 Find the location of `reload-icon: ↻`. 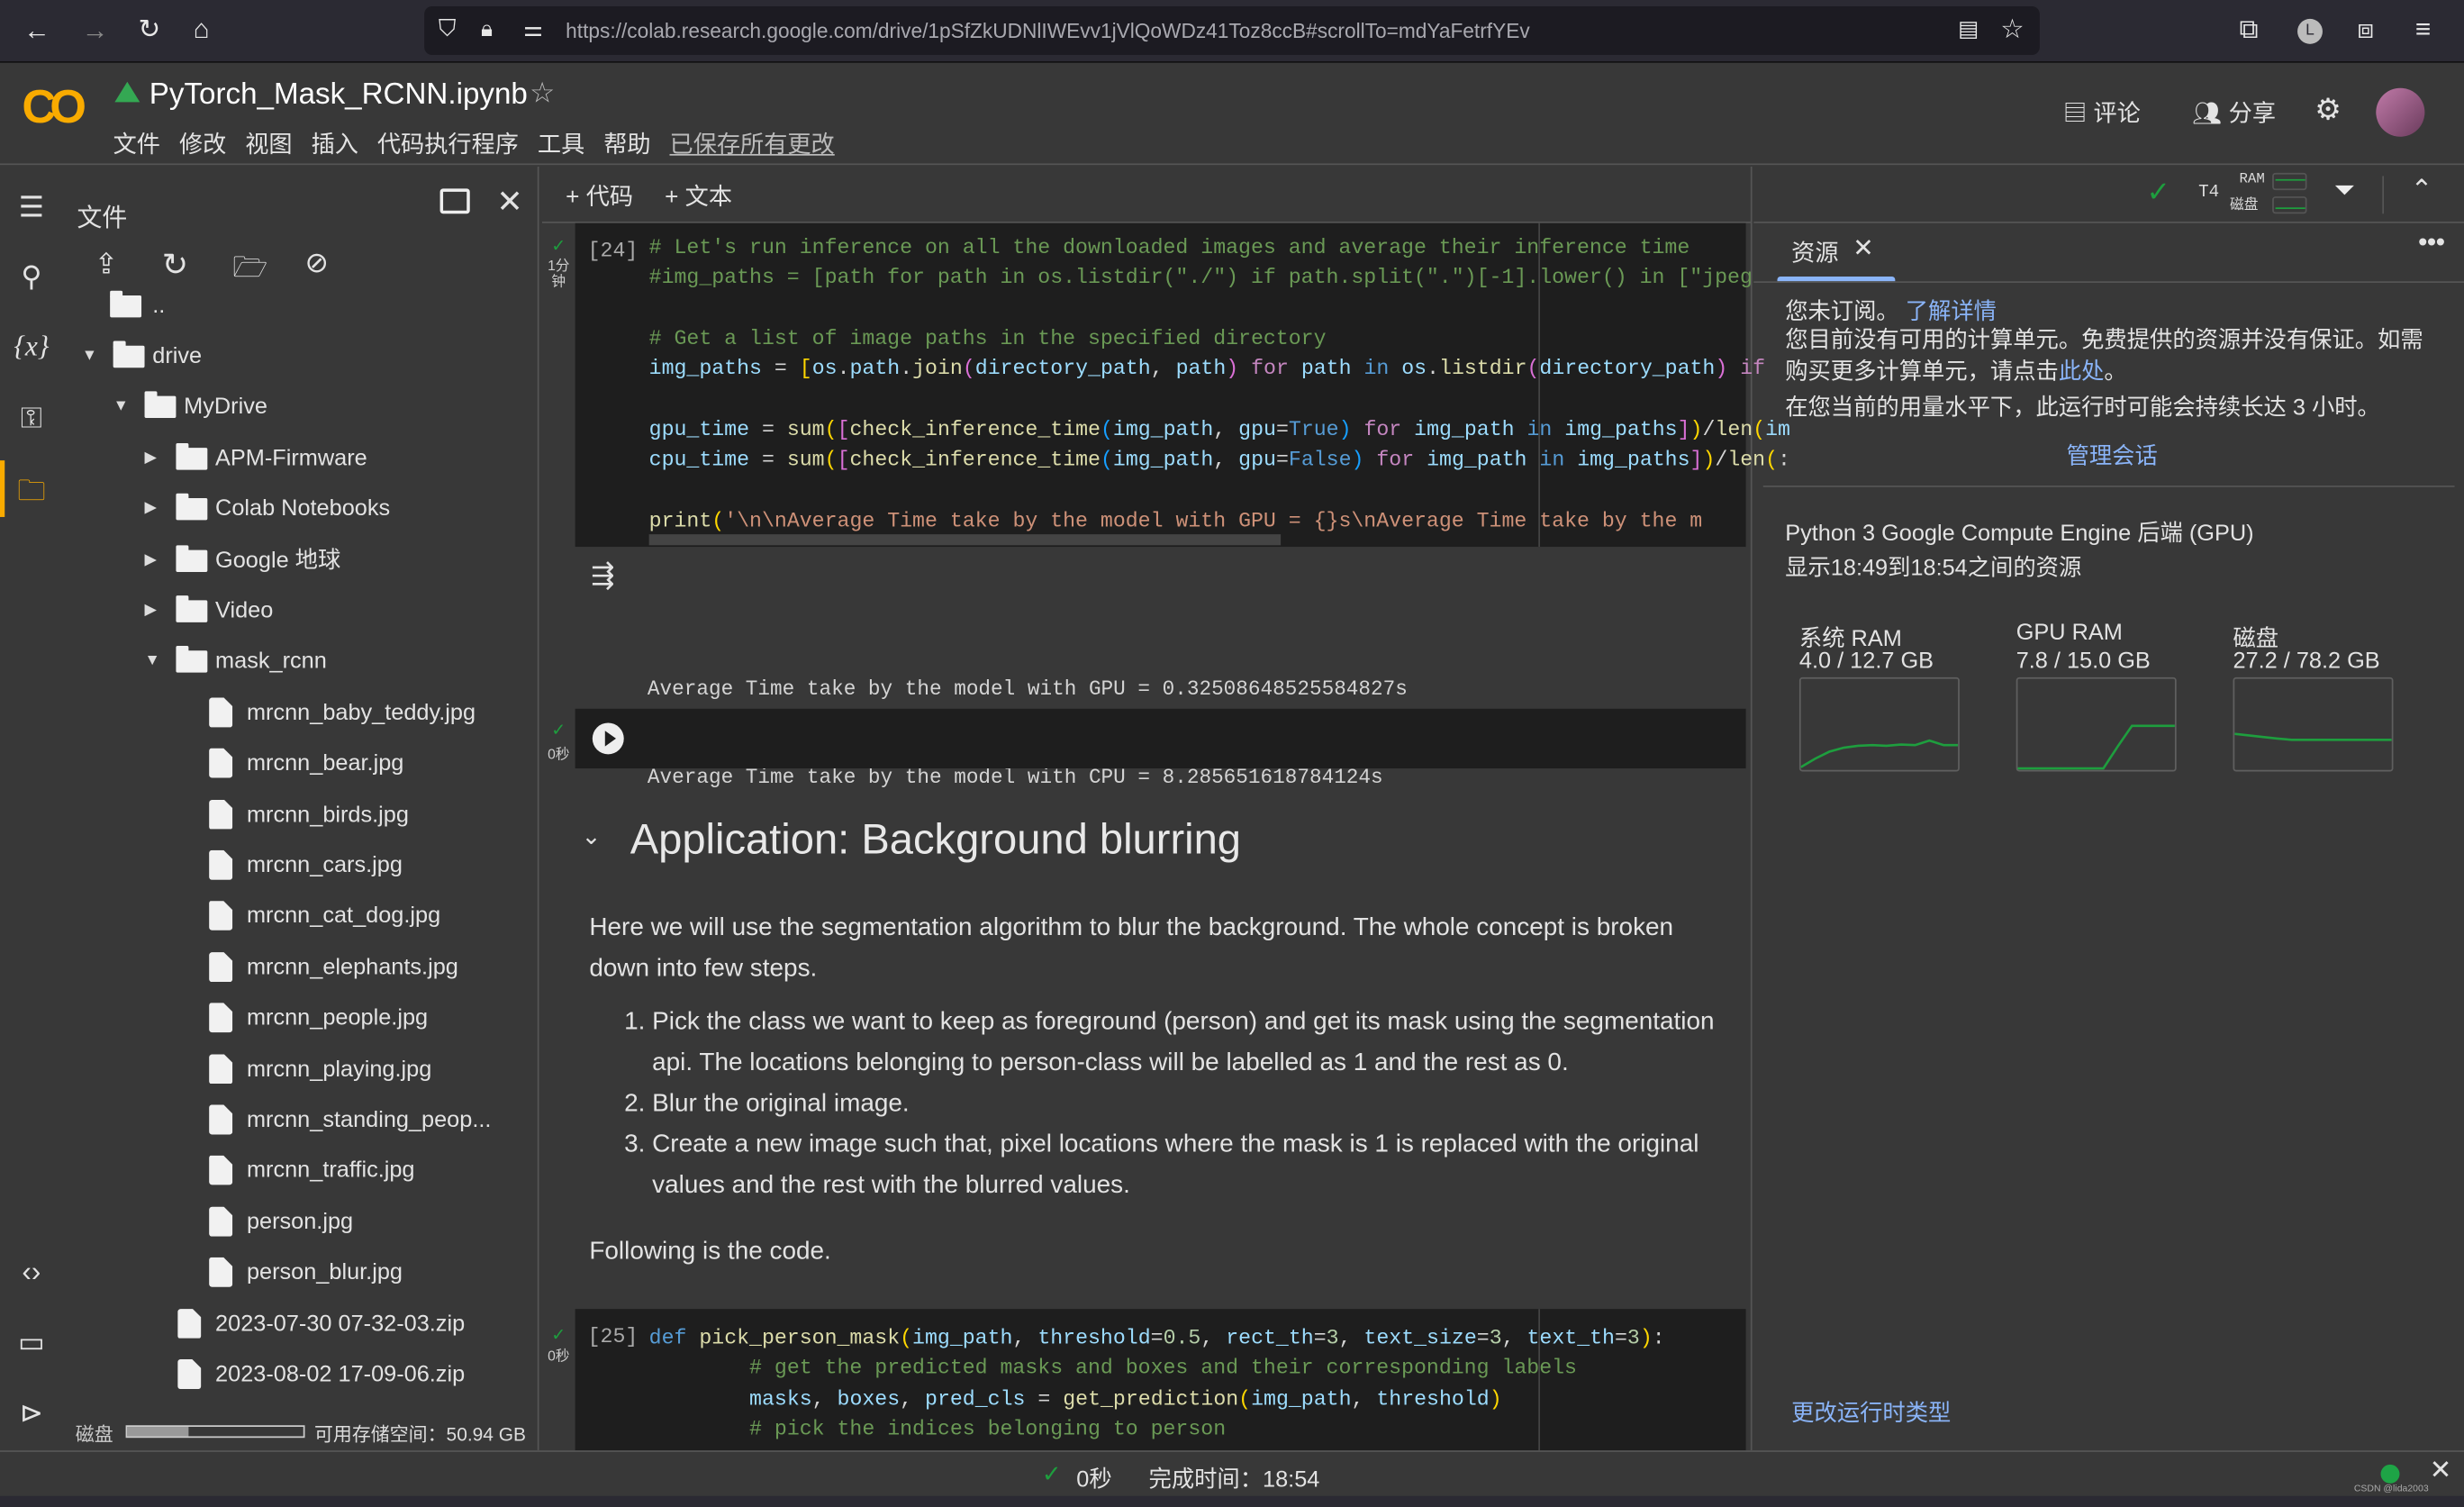

reload-icon: ↻ is located at coordinates (150, 28).